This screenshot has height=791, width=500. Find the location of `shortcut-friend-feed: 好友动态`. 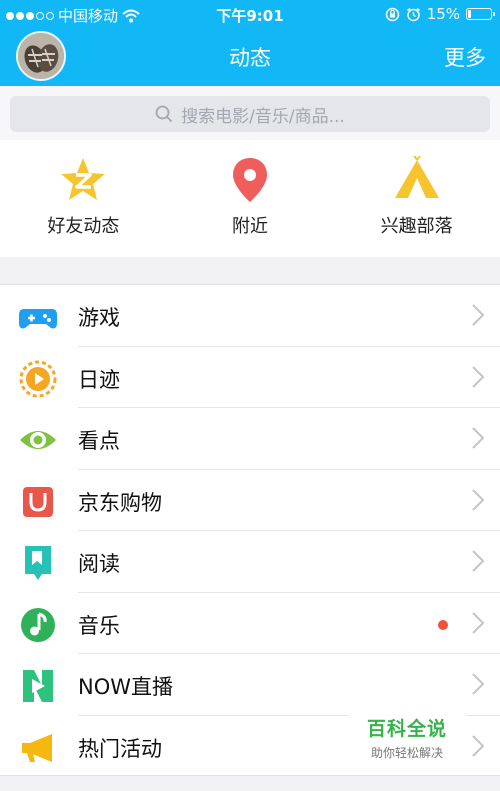

shortcut-friend-feed: 好友动态 is located at coordinates (83, 198).